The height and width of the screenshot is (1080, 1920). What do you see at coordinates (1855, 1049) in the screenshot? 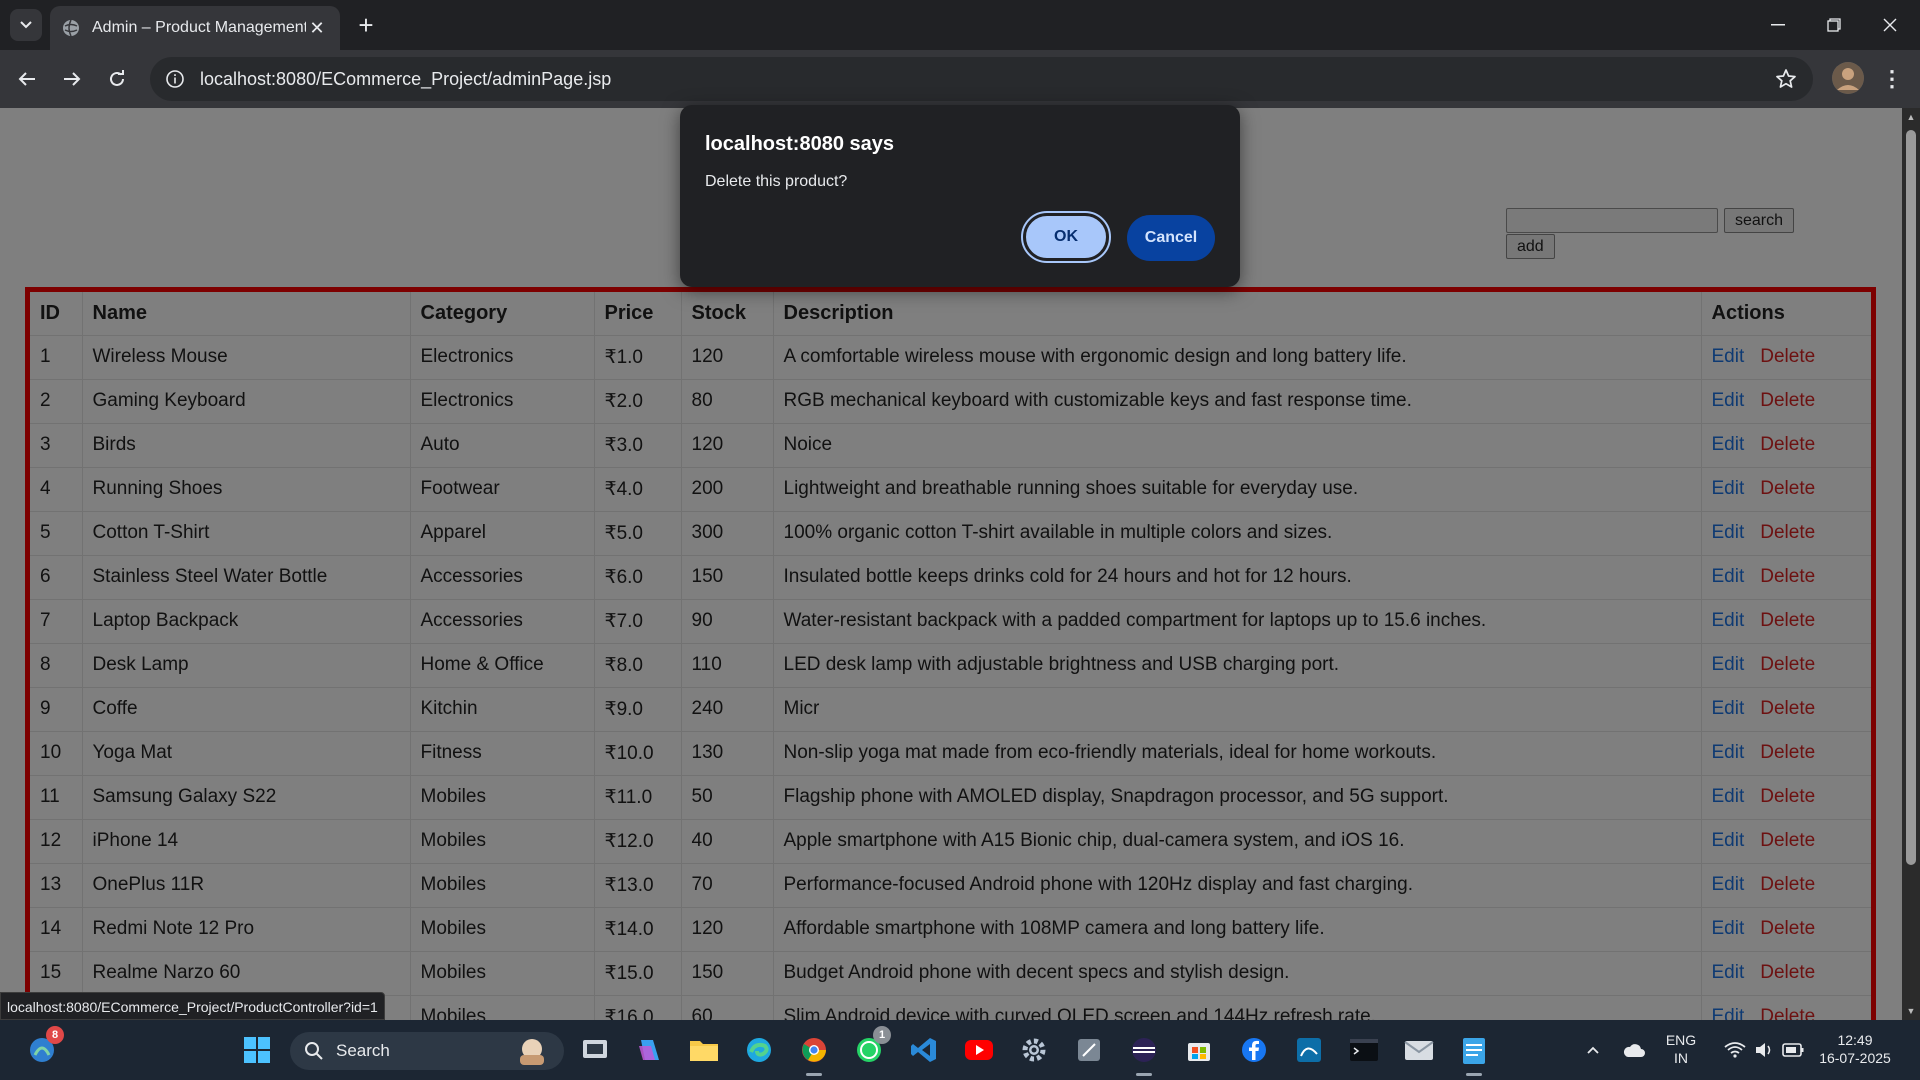
I see `clock: 12:49 16-07-2025` at bounding box center [1855, 1049].